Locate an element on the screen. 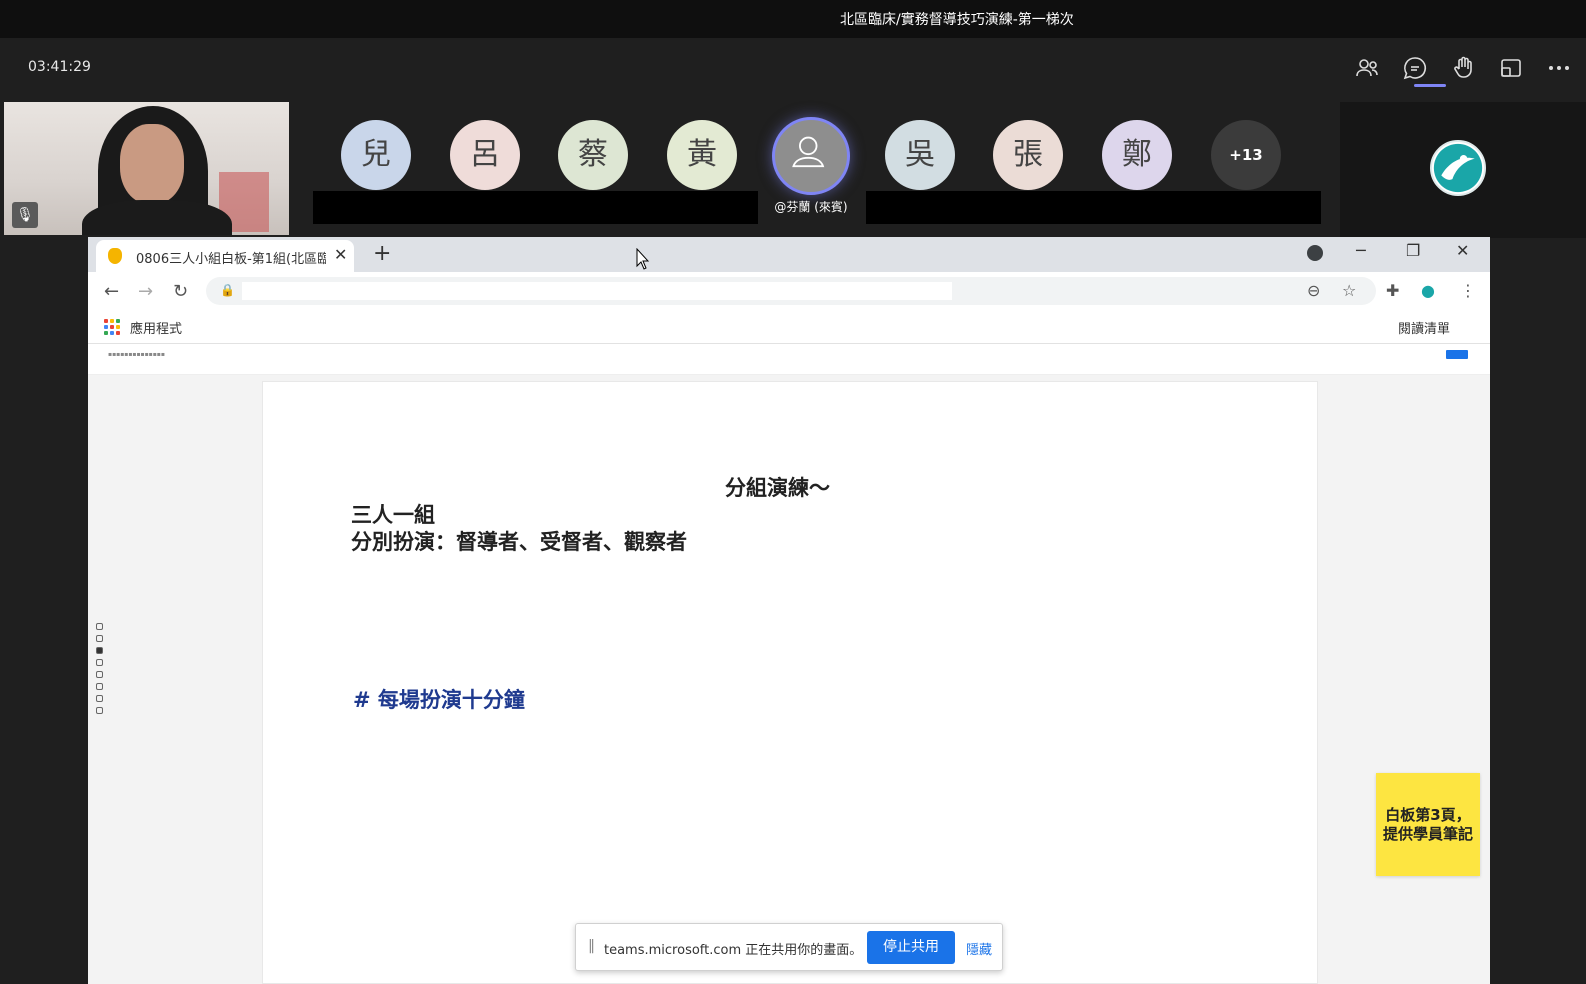  screen-share-bar: ‖ teams.microsoft.com 正在共用你的畫面。 停止共用 隱藏 is located at coordinates (789, 947).